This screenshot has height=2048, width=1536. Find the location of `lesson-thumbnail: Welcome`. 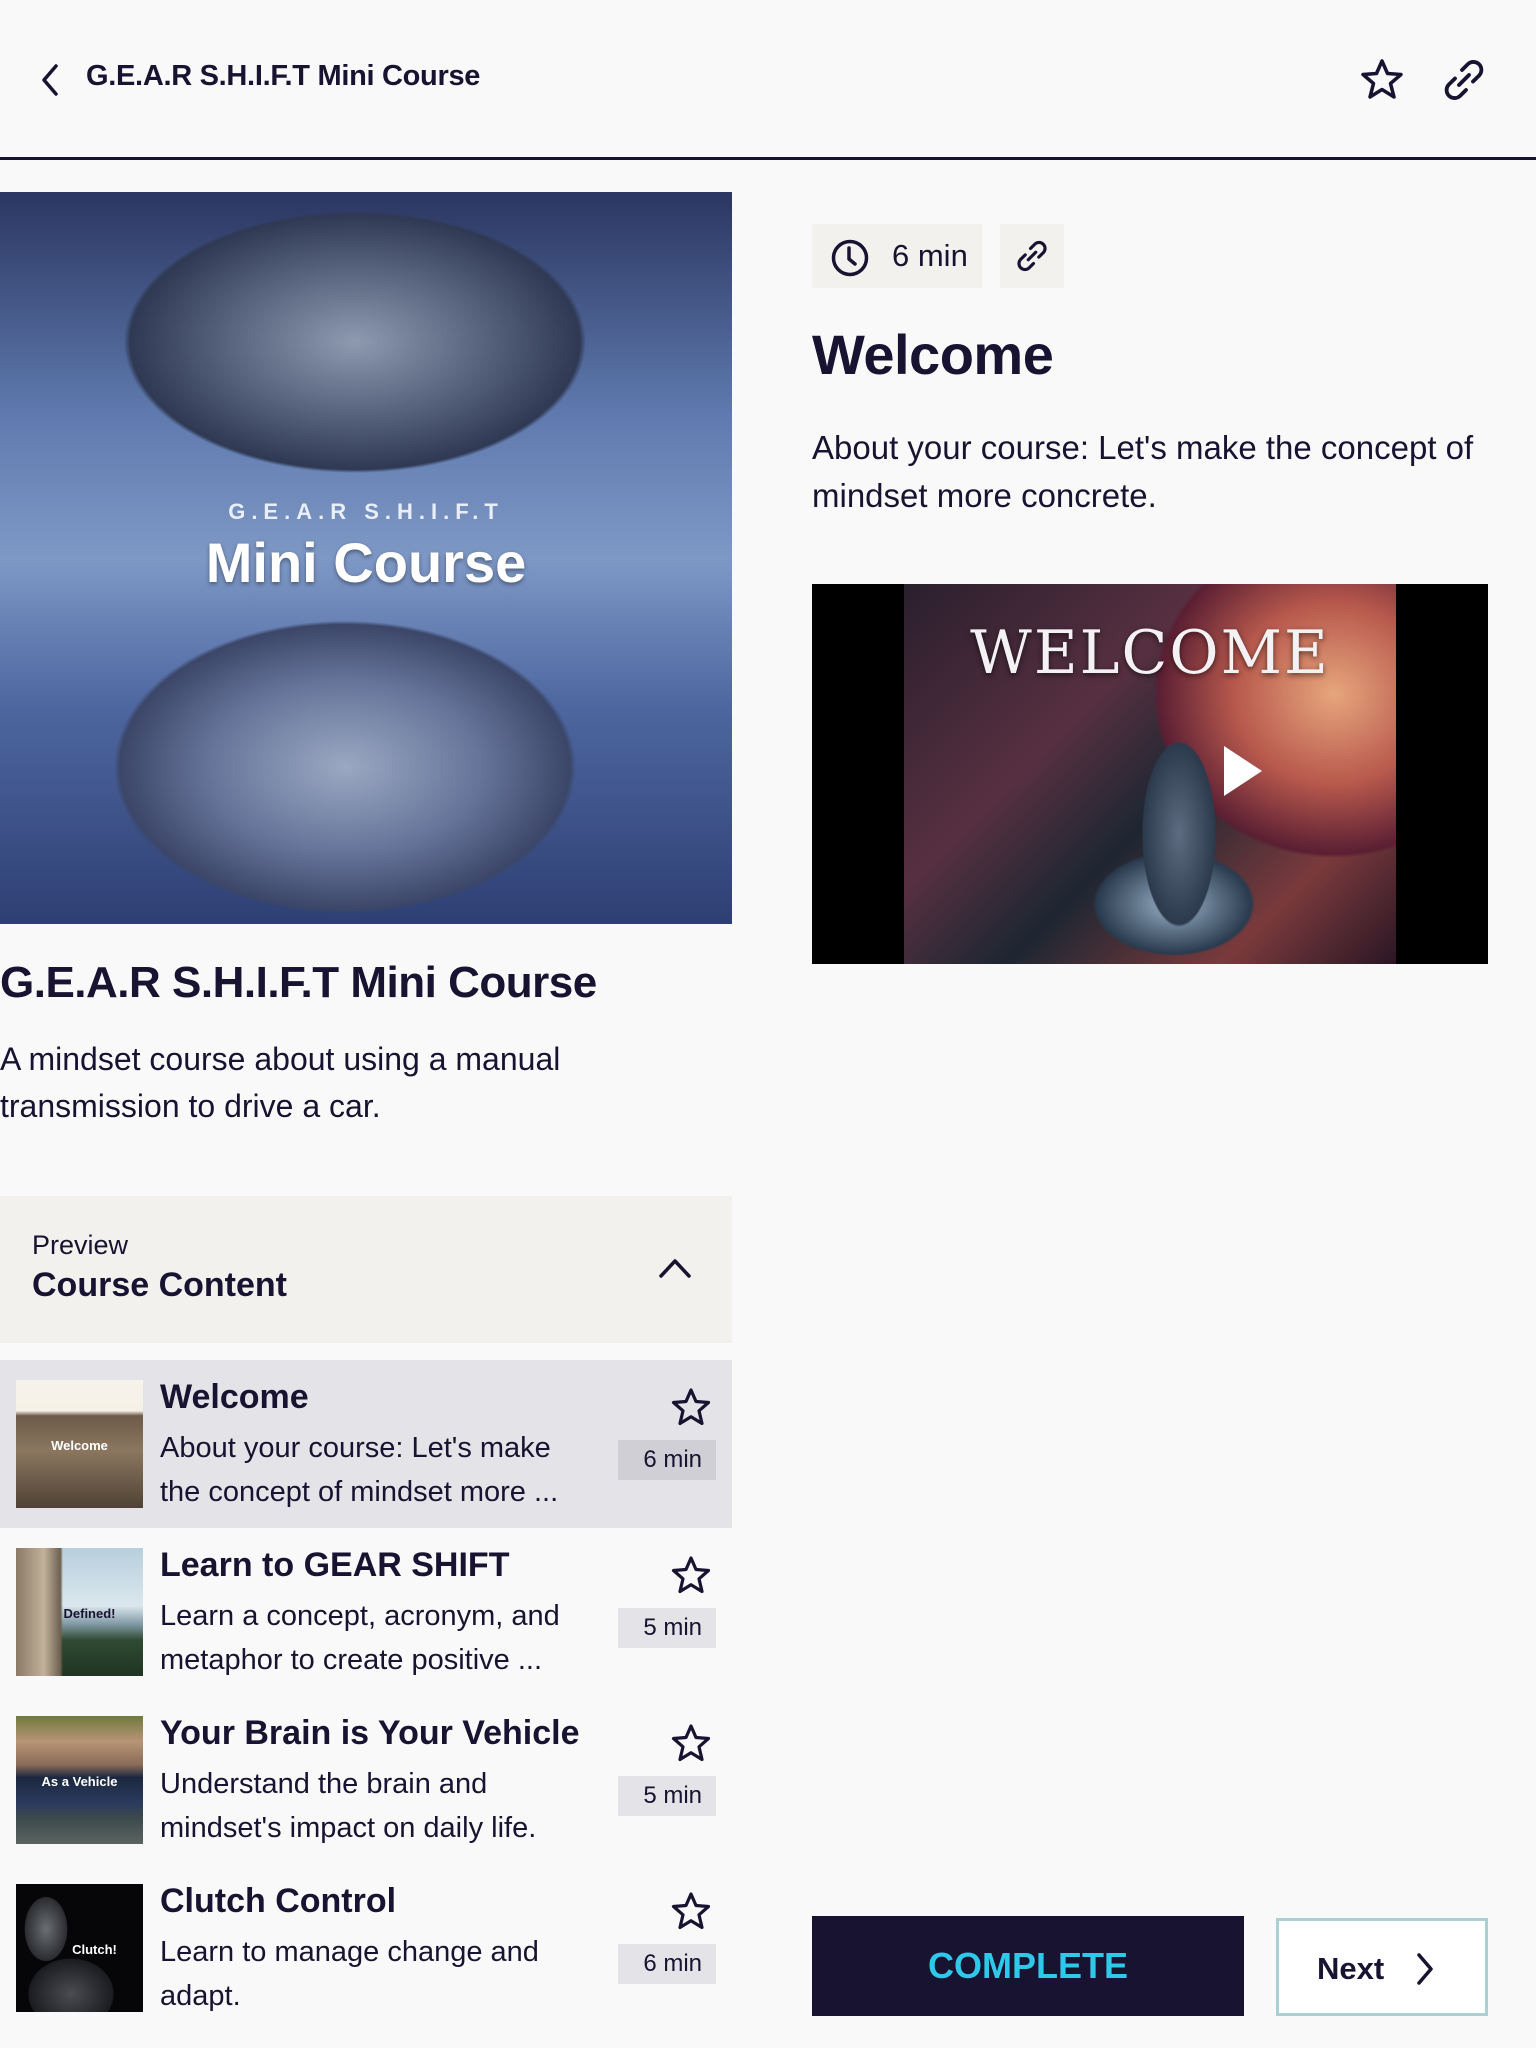

lesson-thumbnail: Welcome is located at coordinates (79, 1444).